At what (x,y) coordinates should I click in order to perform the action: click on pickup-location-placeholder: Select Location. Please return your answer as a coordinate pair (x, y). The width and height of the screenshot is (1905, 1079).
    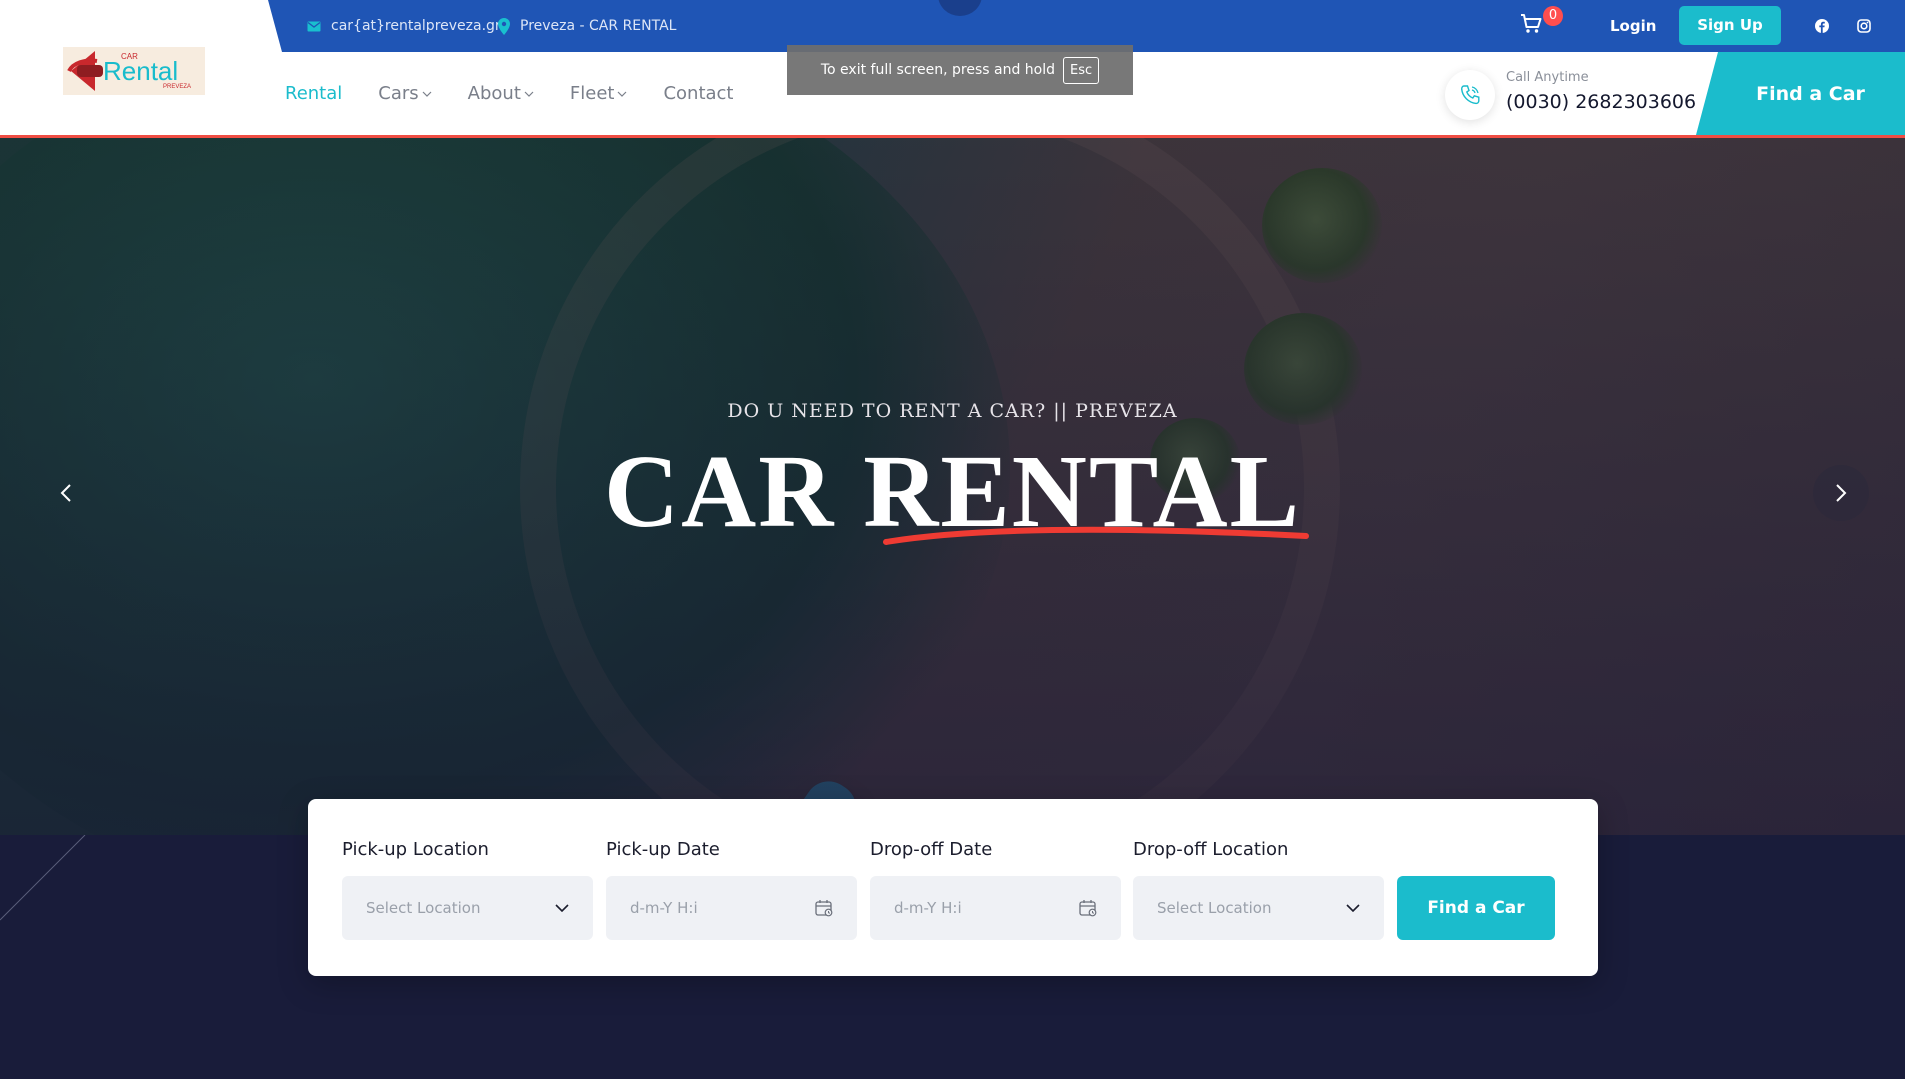
    Looking at the image, I should click on (423, 908).